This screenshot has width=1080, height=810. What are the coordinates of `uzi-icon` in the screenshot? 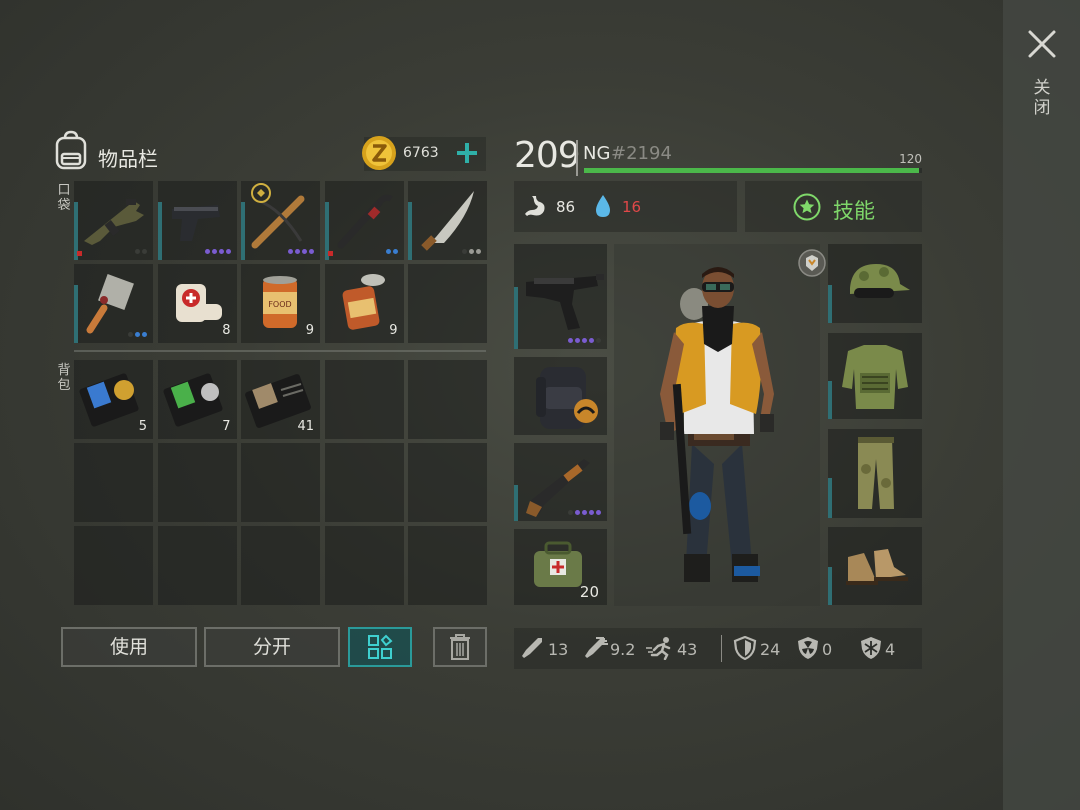 It's located at (565, 302).